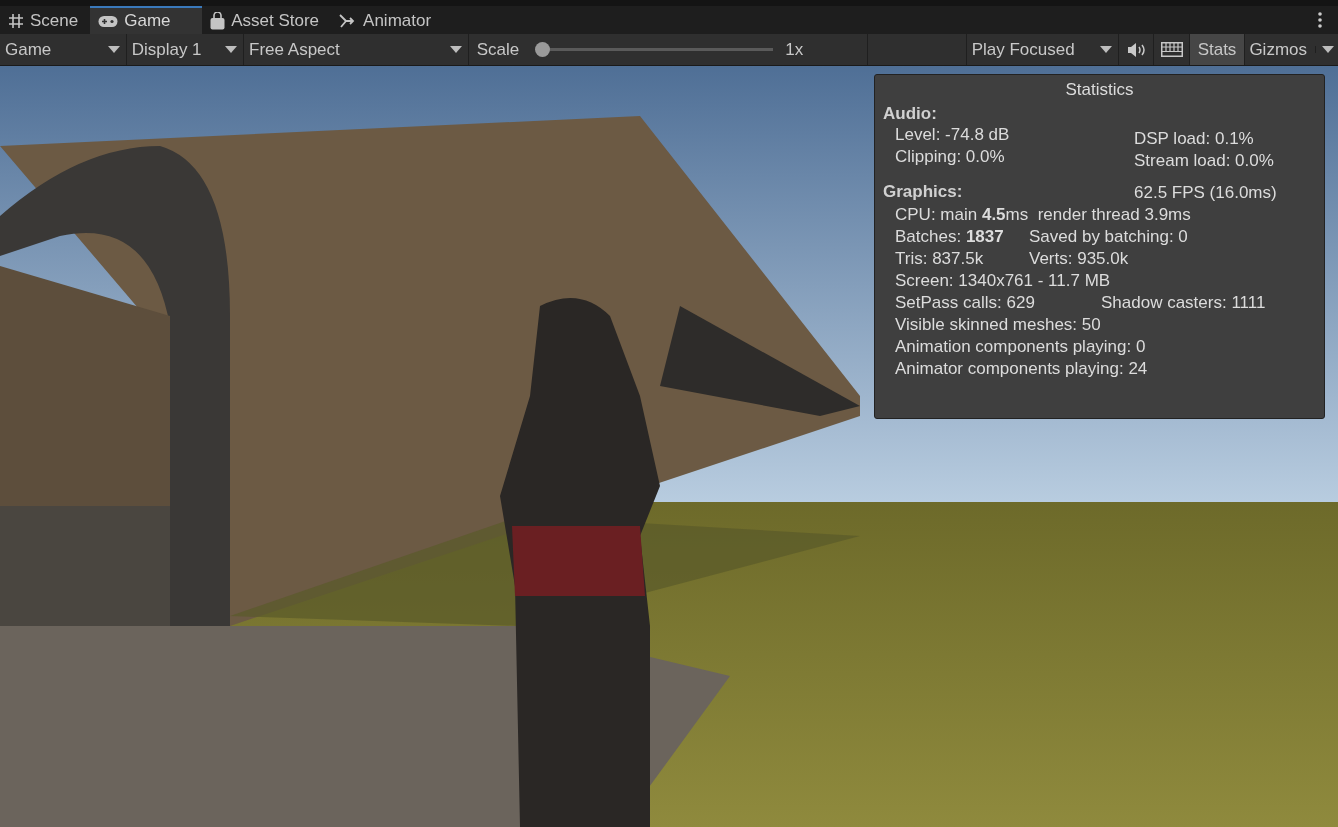 Image resolution: width=1338 pixels, height=827 pixels. I want to click on scale-value: 1x, so click(794, 49).